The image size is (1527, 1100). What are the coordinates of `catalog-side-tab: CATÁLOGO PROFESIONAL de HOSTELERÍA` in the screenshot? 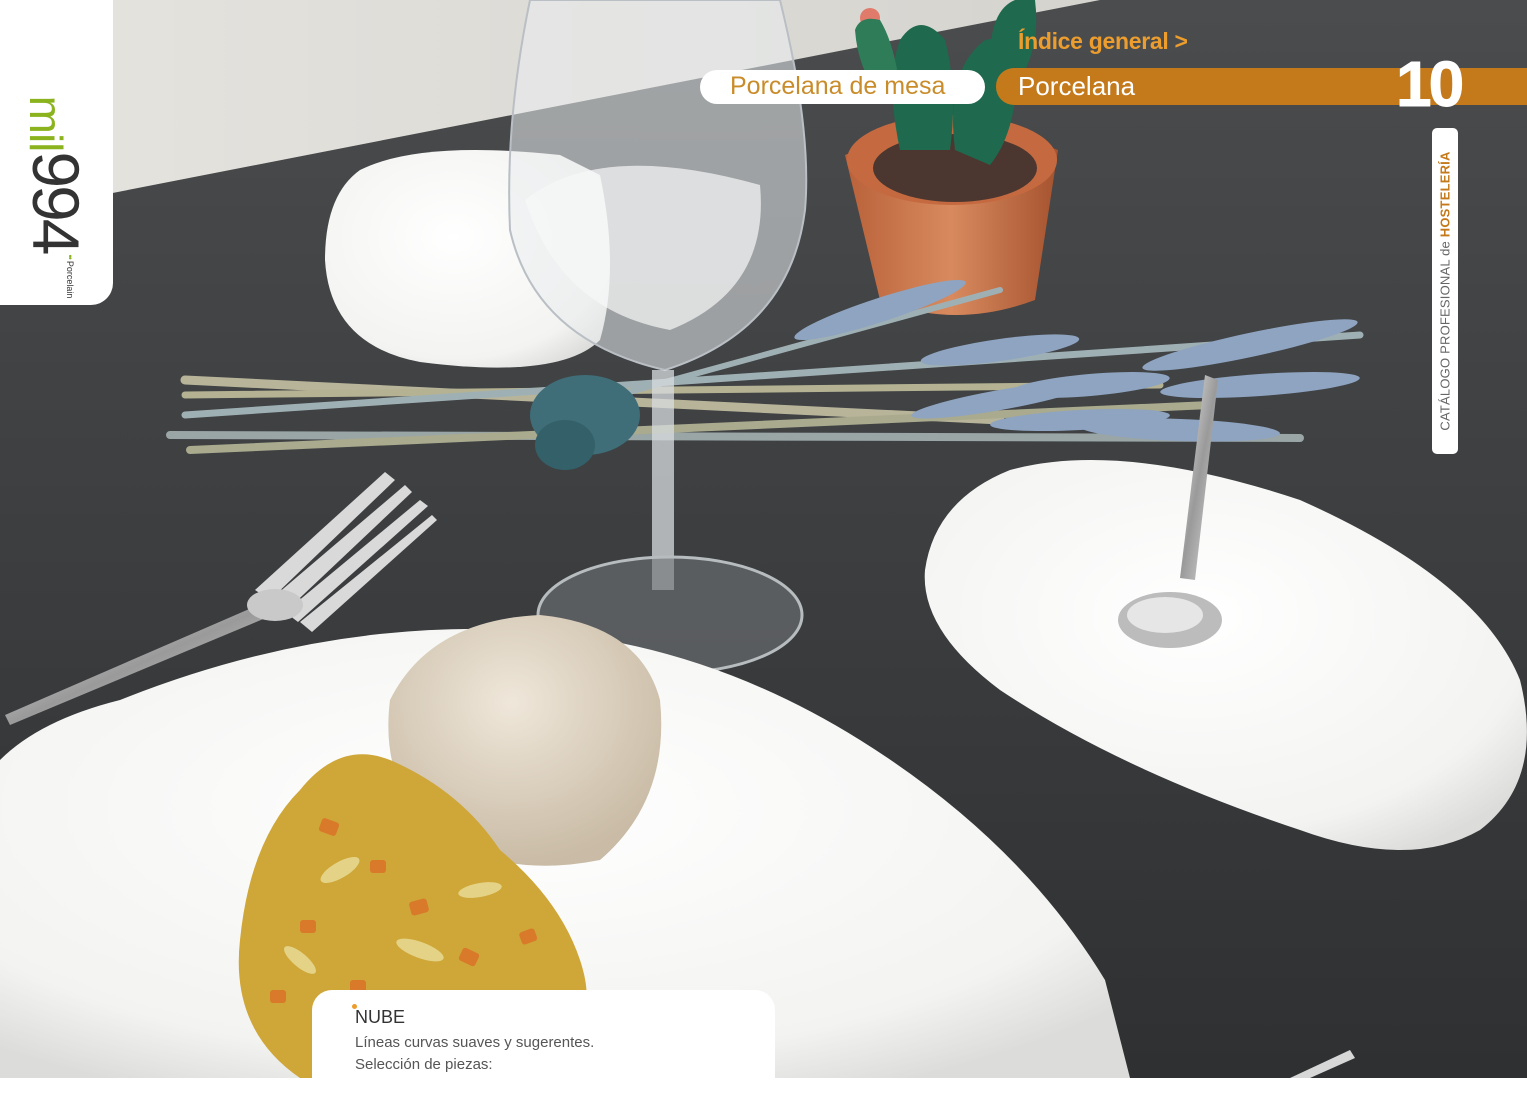 It's located at (1445, 291).